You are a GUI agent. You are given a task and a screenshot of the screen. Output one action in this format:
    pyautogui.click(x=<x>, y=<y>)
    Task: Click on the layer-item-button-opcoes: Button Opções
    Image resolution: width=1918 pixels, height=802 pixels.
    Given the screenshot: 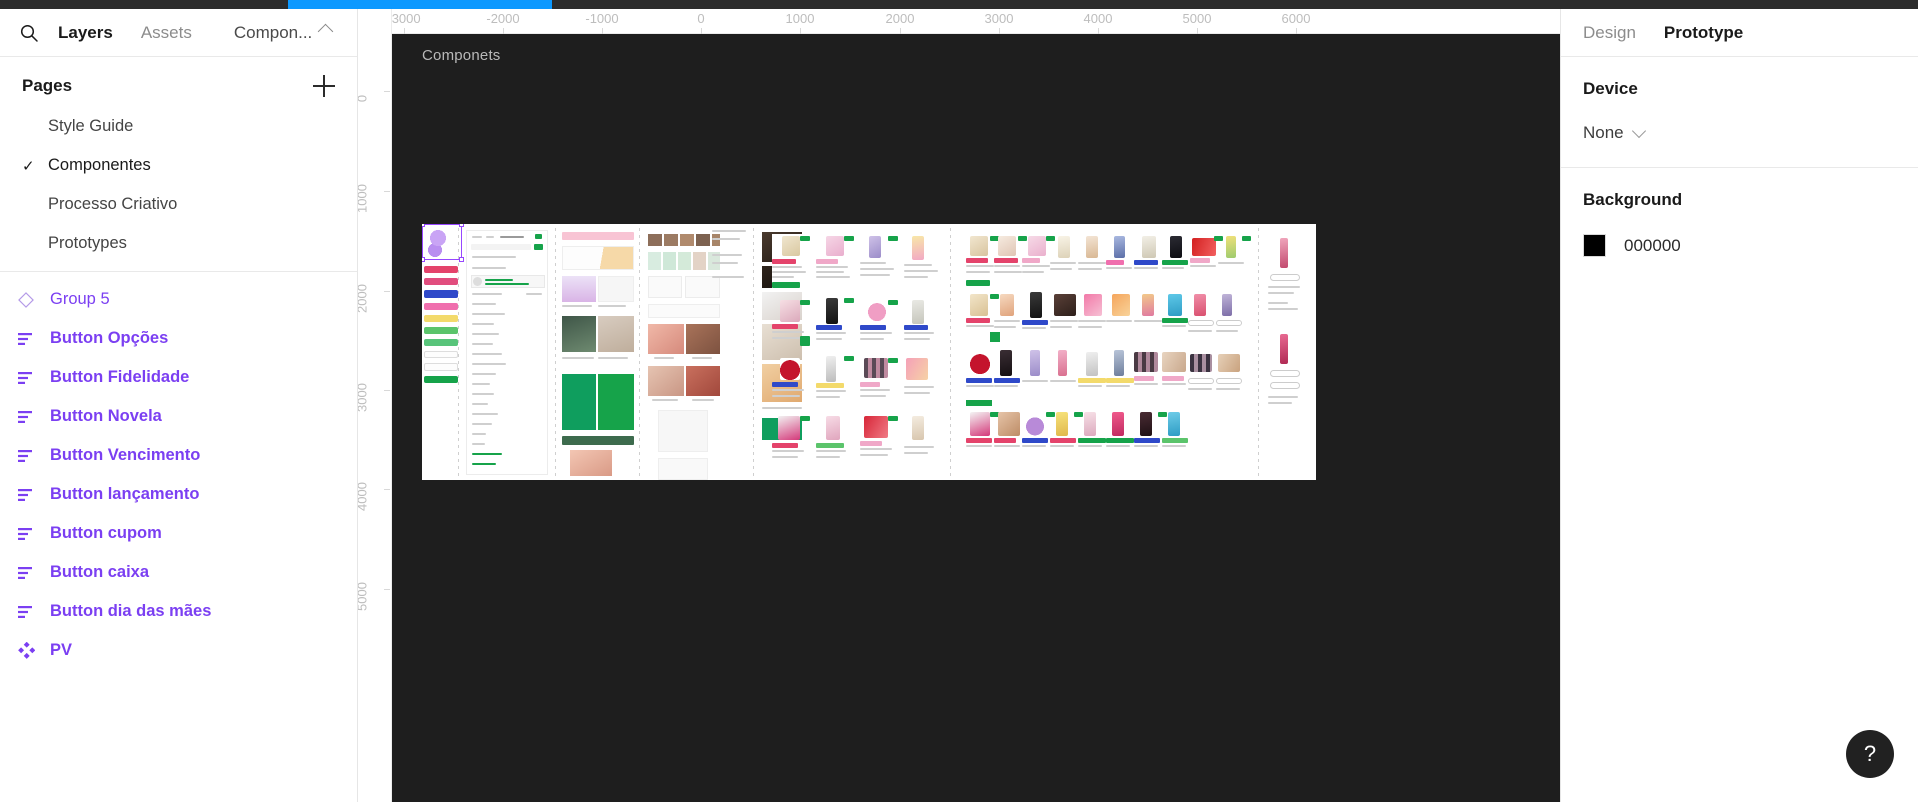 What is the action you would take?
    pyautogui.click(x=178, y=338)
    